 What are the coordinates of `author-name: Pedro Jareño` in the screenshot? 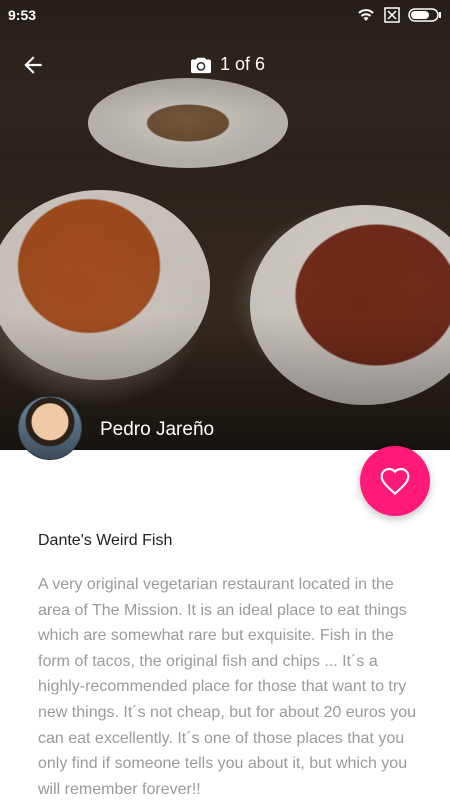 It's located at (157, 430).